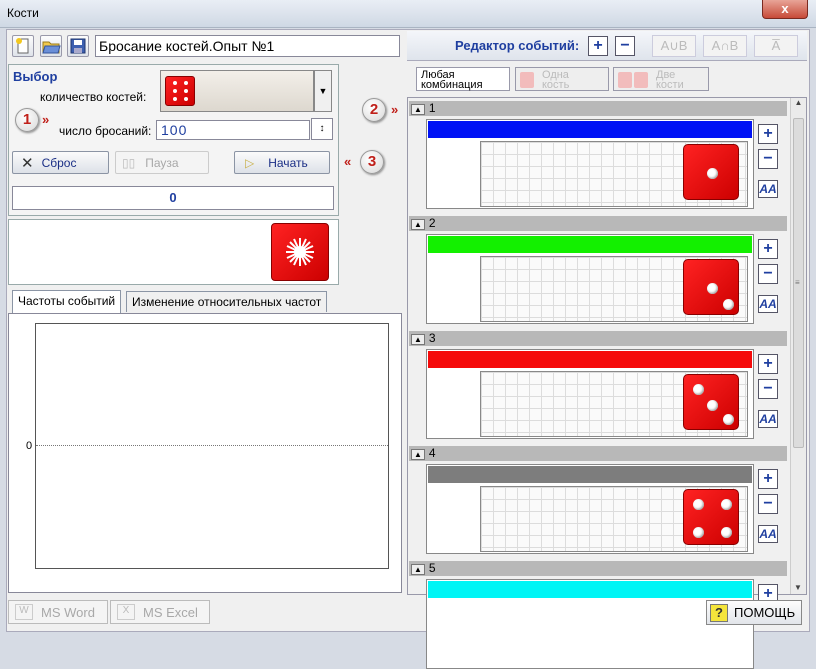  I want to click on throws-count-input: 100, so click(233, 130).